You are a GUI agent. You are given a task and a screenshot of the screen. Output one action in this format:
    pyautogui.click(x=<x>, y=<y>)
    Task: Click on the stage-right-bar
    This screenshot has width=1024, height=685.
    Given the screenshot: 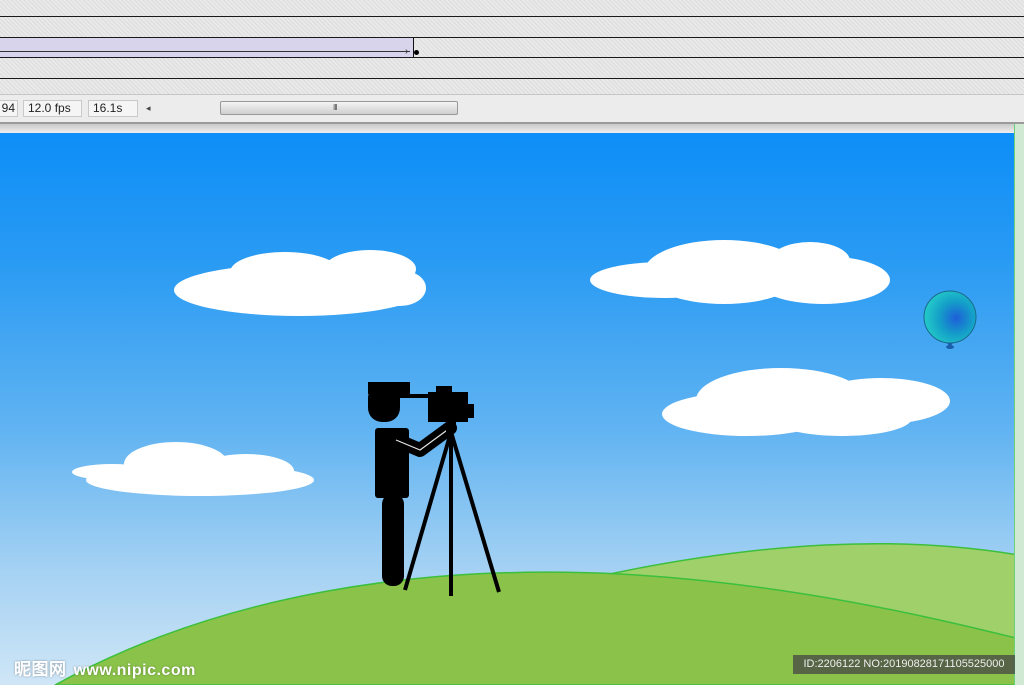 What is the action you would take?
    pyautogui.click(x=1019, y=404)
    